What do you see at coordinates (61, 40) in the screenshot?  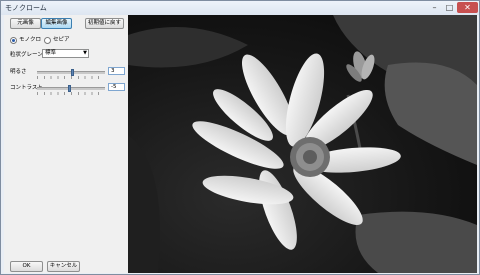 I see `radio-sepia-label: セピア` at bounding box center [61, 40].